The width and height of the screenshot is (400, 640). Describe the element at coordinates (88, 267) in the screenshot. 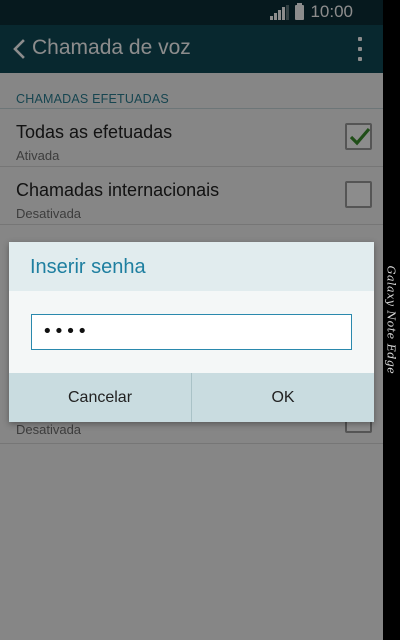

I see `dialog-title: Inserir senha` at that location.